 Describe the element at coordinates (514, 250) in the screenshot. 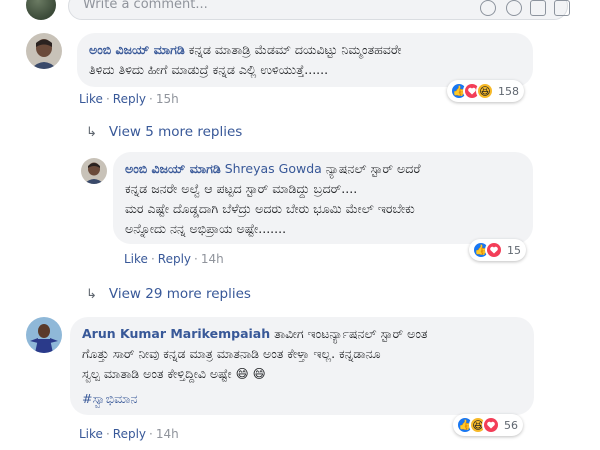

I see `reaction-count: 15` at that location.